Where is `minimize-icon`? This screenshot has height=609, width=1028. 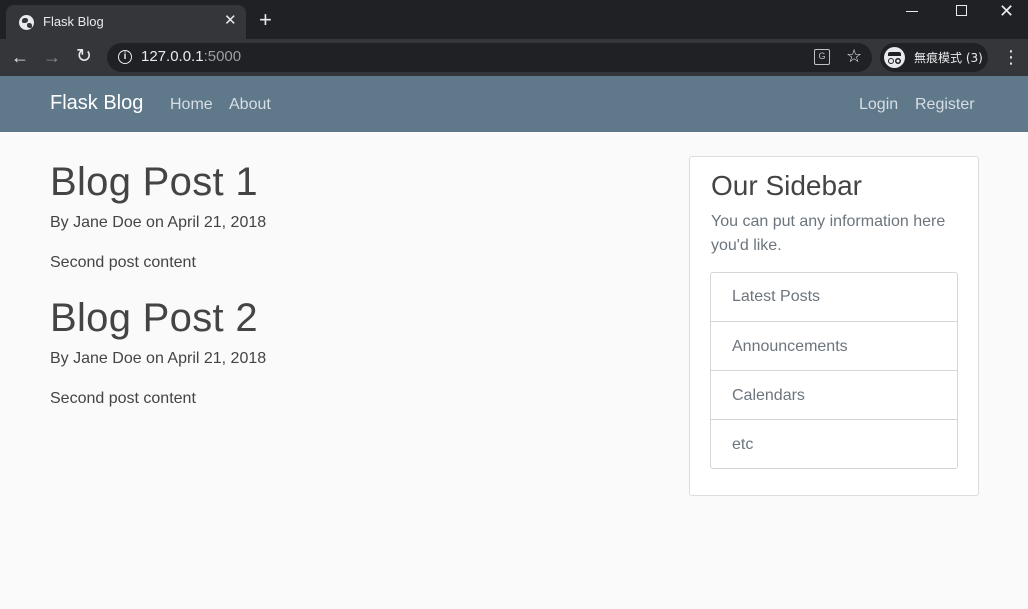
minimize-icon is located at coordinates (912, 11).